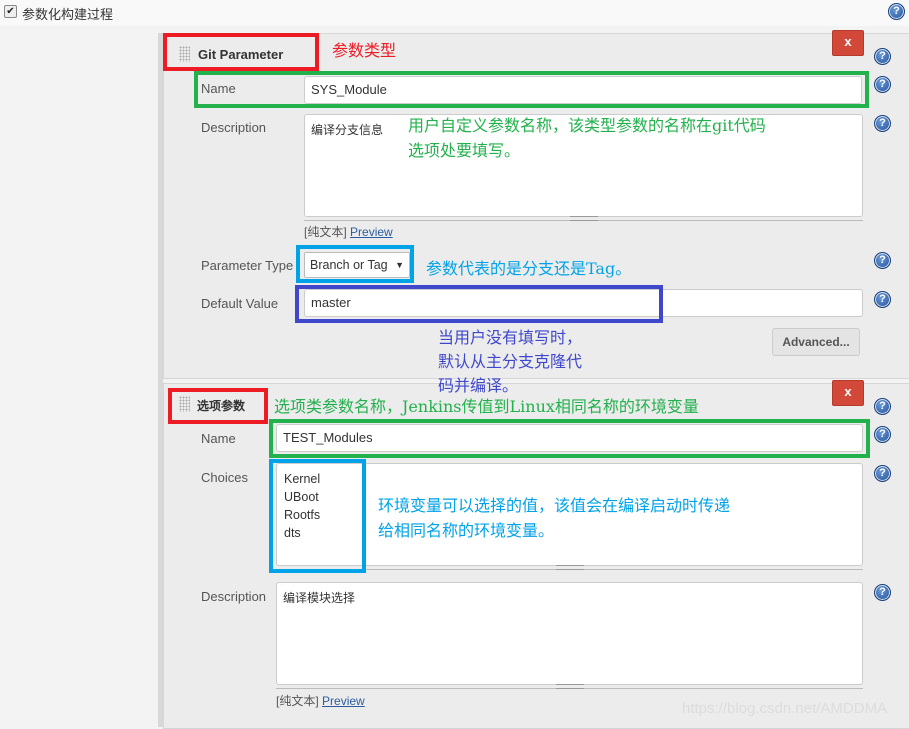 The width and height of the screenshot is (909, 729). I want to click on description-text: 编译分支信息, so click(347, 130).